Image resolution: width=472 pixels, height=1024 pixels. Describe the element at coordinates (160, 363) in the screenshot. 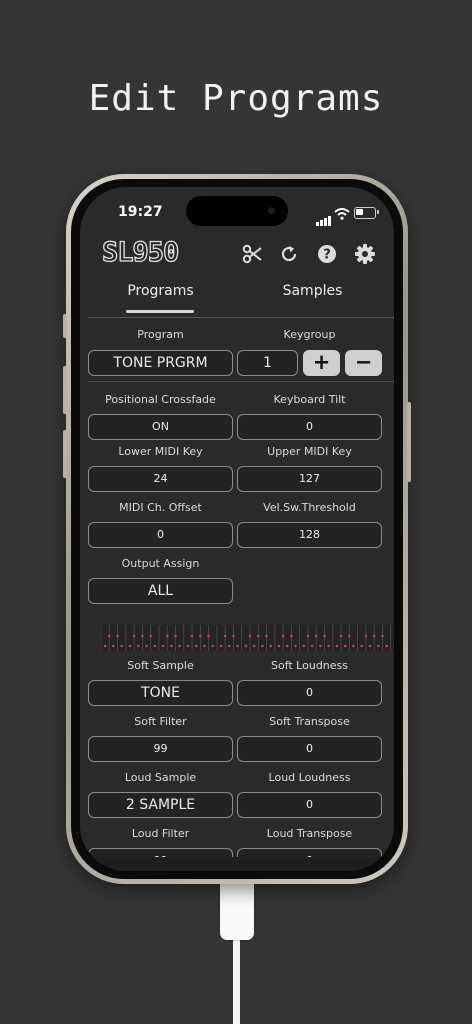

I see `program-field: TONE PRGRM` at that location.